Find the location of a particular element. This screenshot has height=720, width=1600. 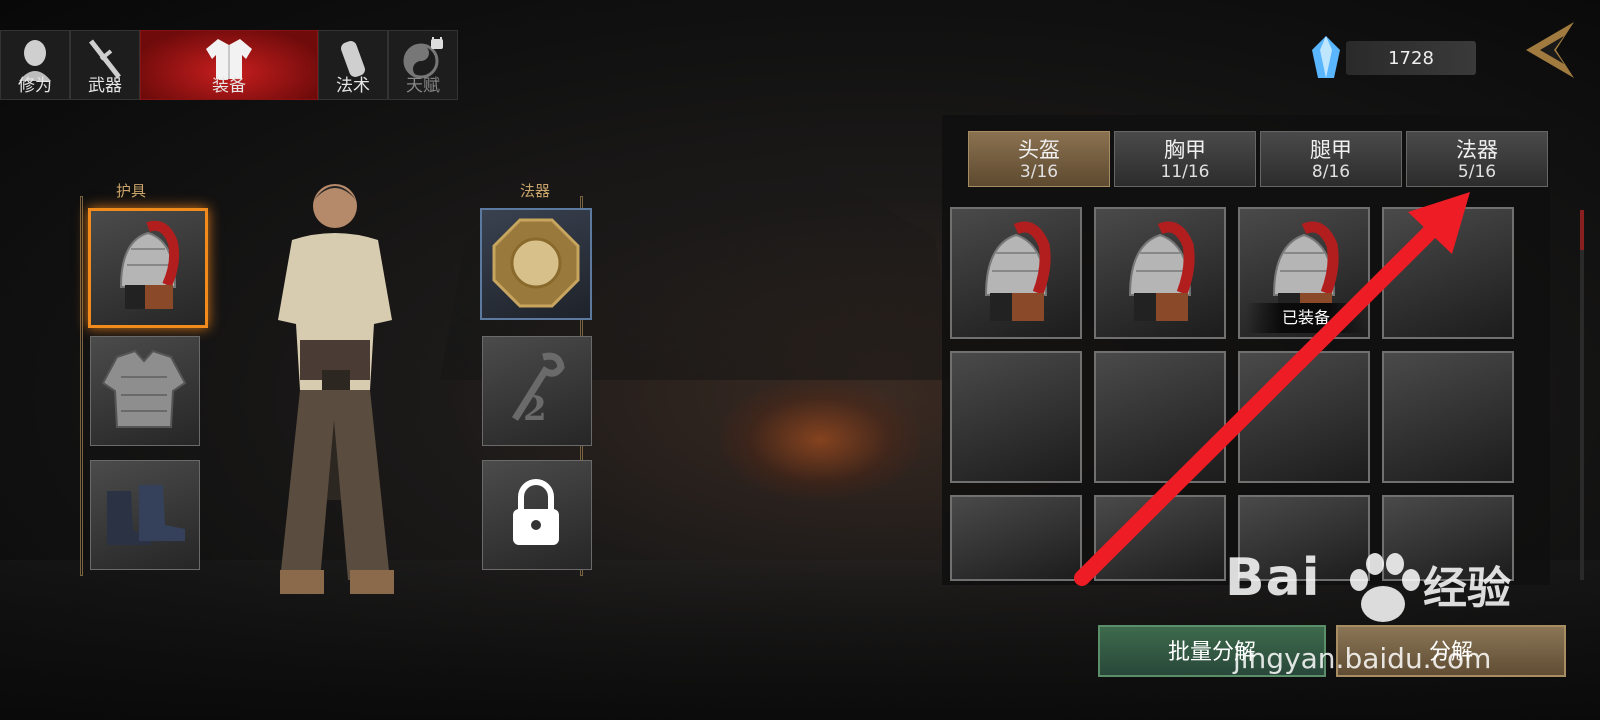

equipped-badge: 已装备 is located at coordinates (1306, 318).